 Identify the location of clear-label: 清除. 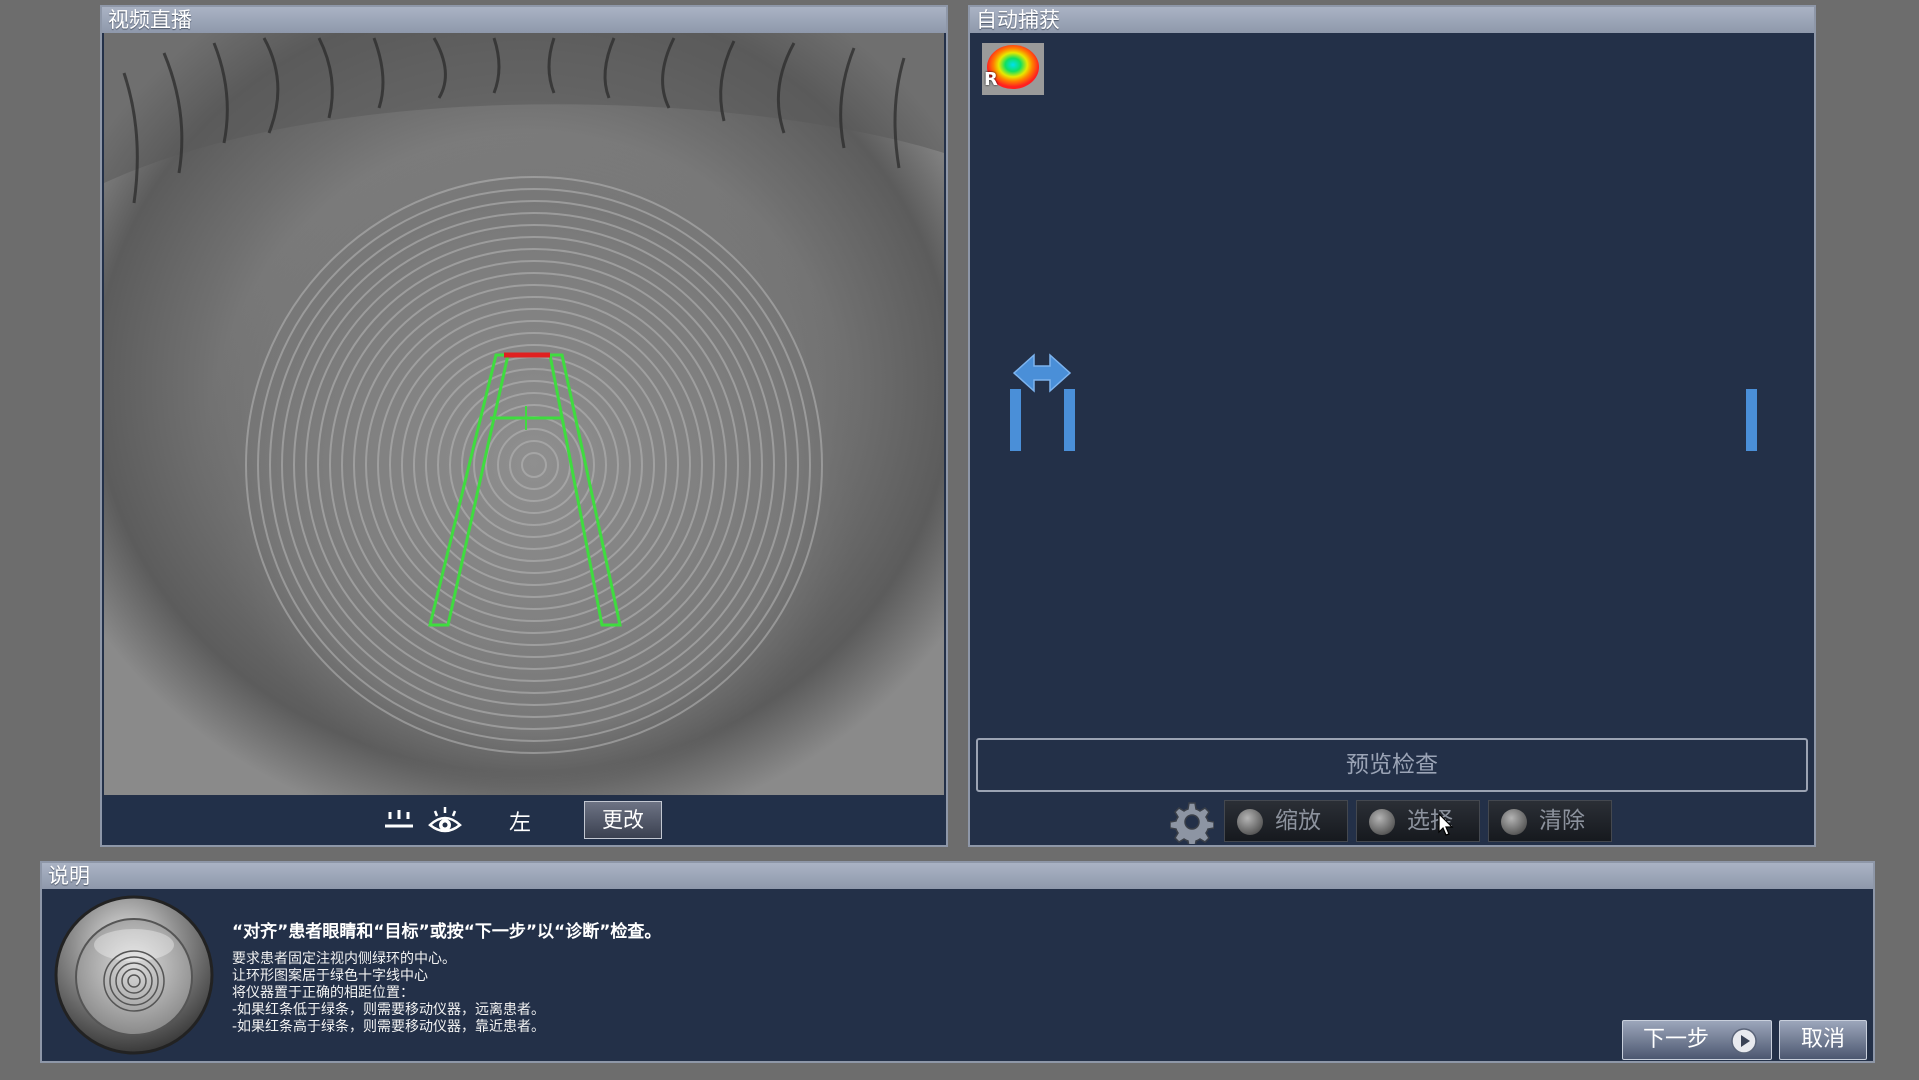
(1562, 821).